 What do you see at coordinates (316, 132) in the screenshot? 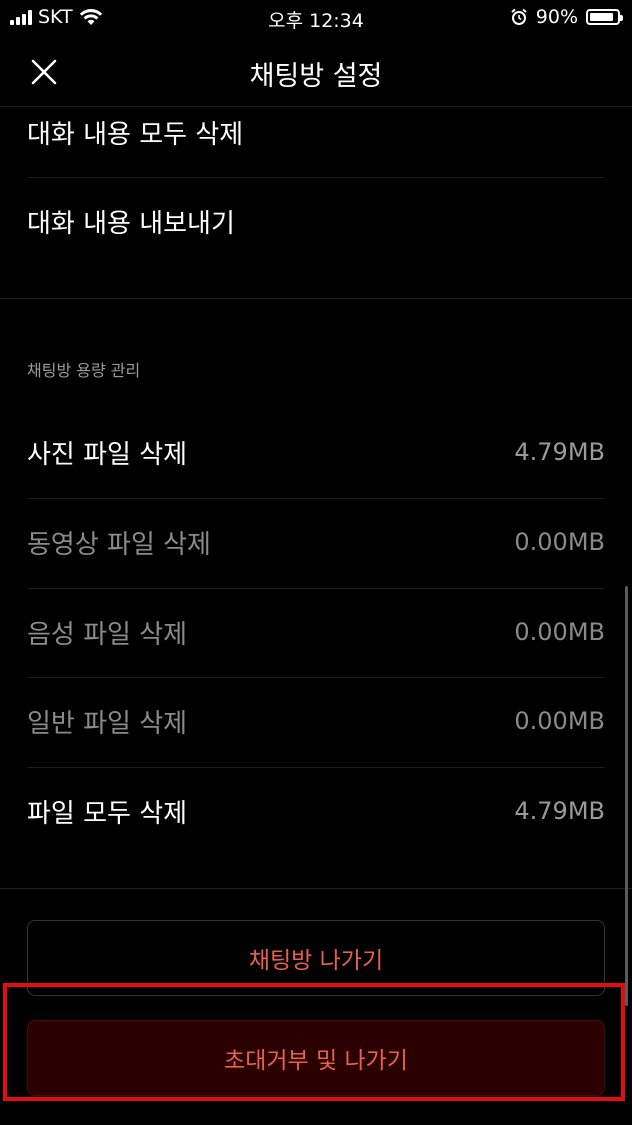
I see `delete-all-chat-row: 대화 내용 모두 삭제` at bounding box center [316, 132].